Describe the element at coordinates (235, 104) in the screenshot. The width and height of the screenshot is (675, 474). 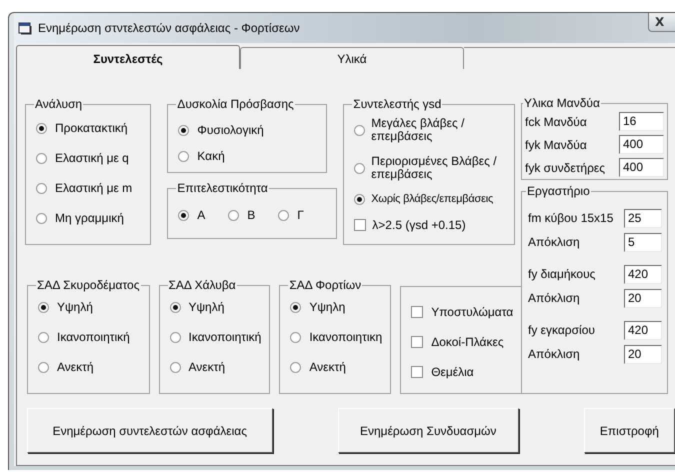
I see `group-title: Δυσκολία Πρόσβασης` at that location.